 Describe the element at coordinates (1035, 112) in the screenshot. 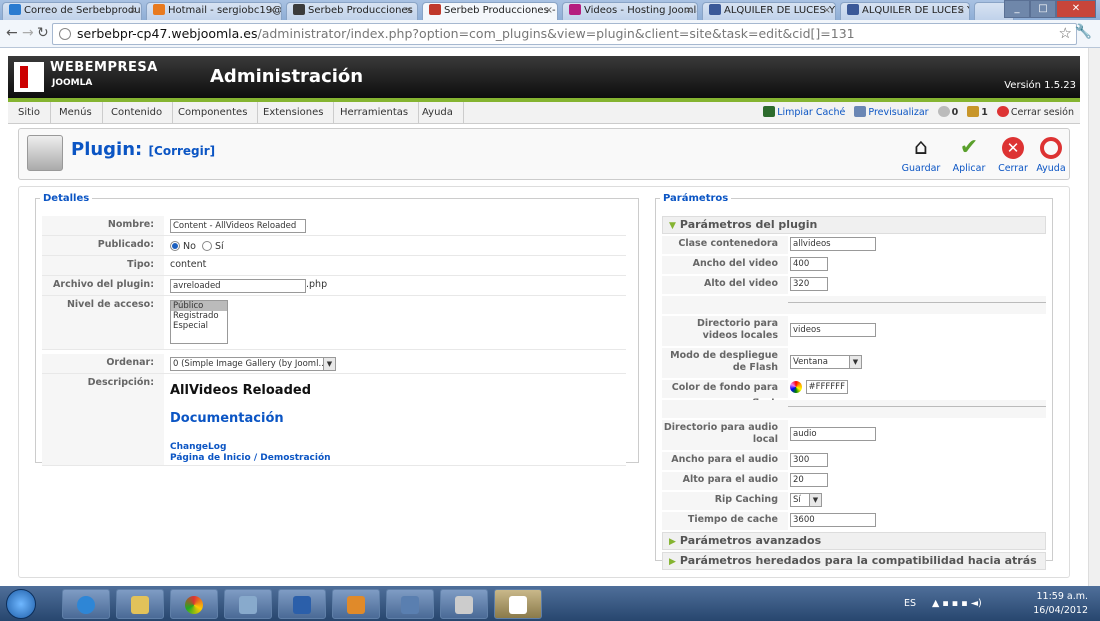

I see `logout-link: Cerrar sesión` at that location.